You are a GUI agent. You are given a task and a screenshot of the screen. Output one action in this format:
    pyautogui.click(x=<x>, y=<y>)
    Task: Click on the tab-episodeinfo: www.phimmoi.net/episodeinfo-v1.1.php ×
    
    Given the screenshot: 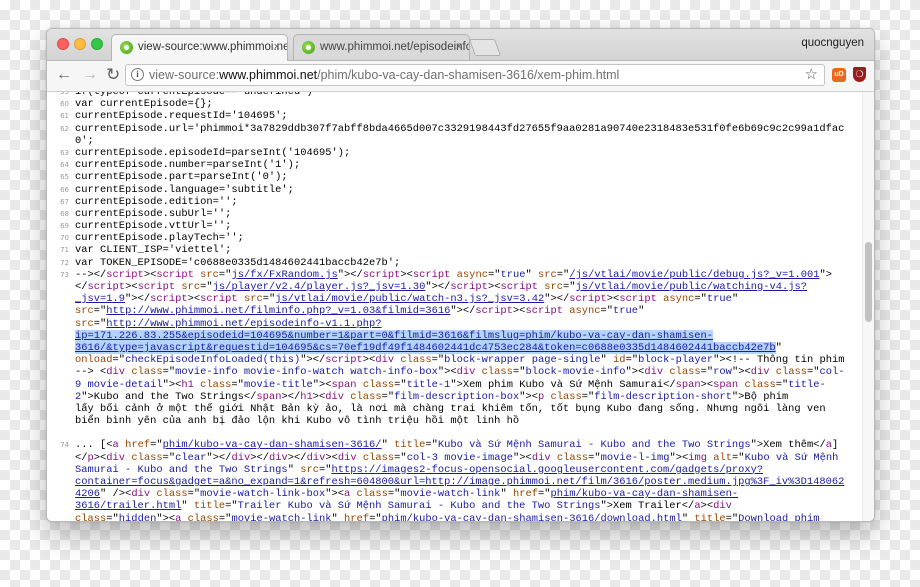 What is the action you would take?
    pyautogui.click(x=381, y=47)
    